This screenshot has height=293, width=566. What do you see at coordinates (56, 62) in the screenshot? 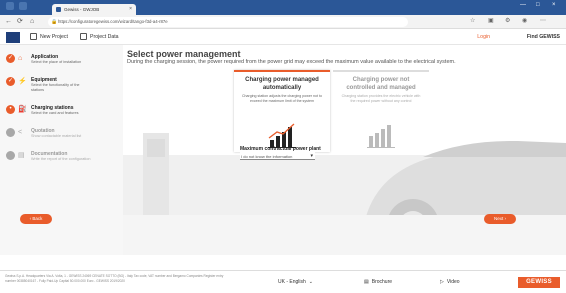
I see `step-desc: Select the place of installation` at bounding box center [56, 62].